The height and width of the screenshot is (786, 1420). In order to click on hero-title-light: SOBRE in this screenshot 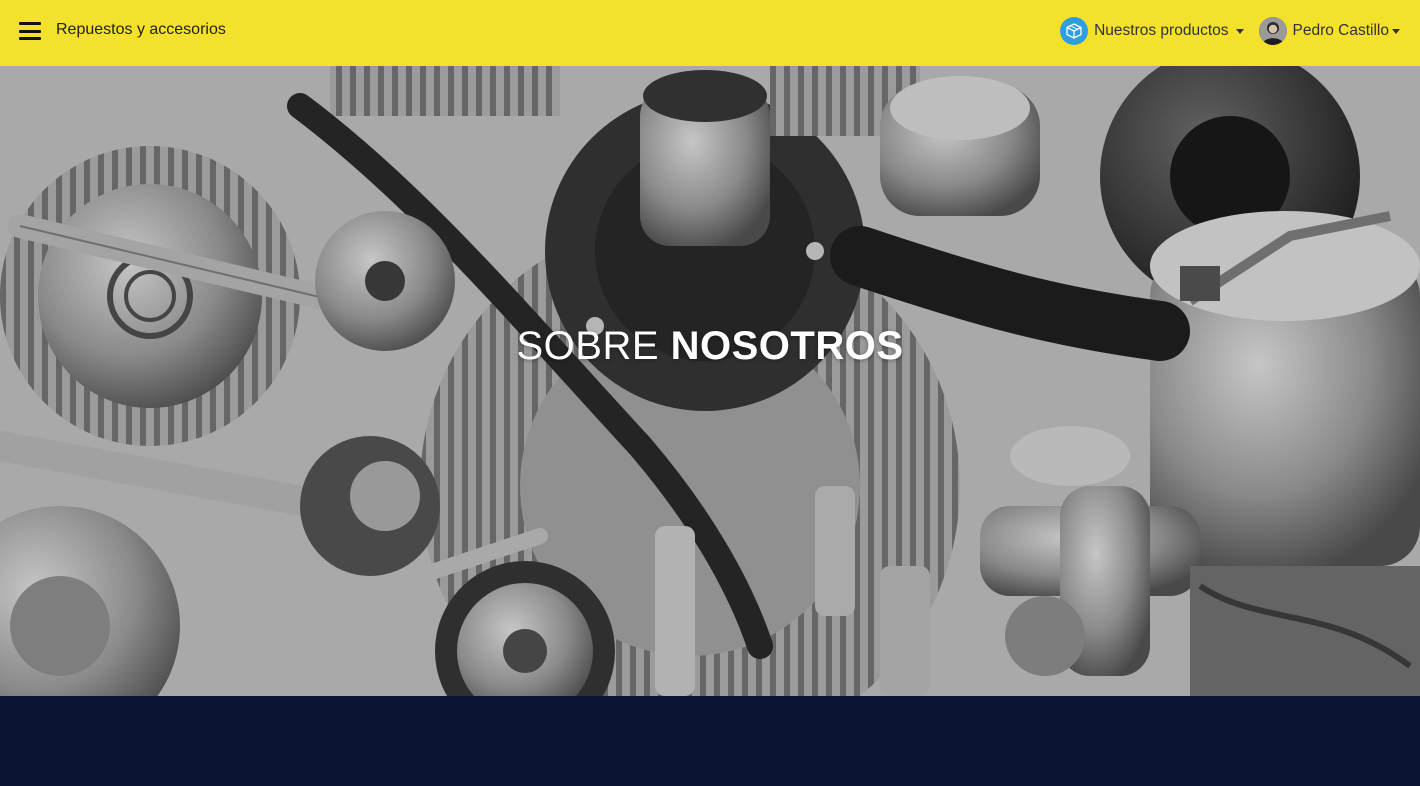, I will do `click(593, 346)`.